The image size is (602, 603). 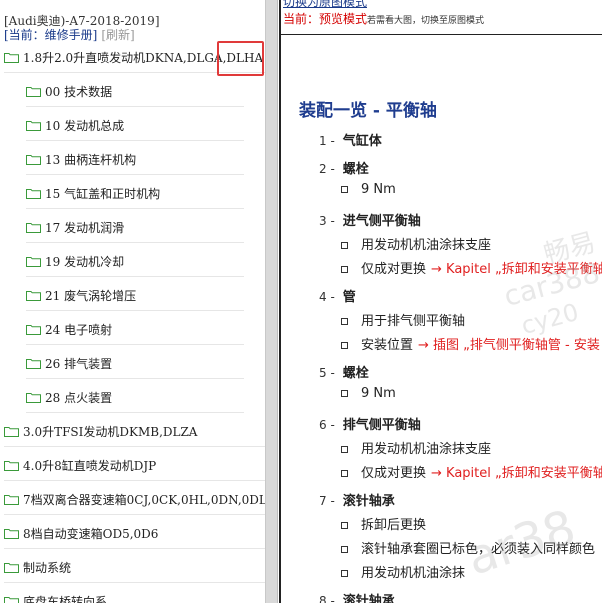 I want to click on item-detail-text: 安装位置, so click(x=387, y=345).